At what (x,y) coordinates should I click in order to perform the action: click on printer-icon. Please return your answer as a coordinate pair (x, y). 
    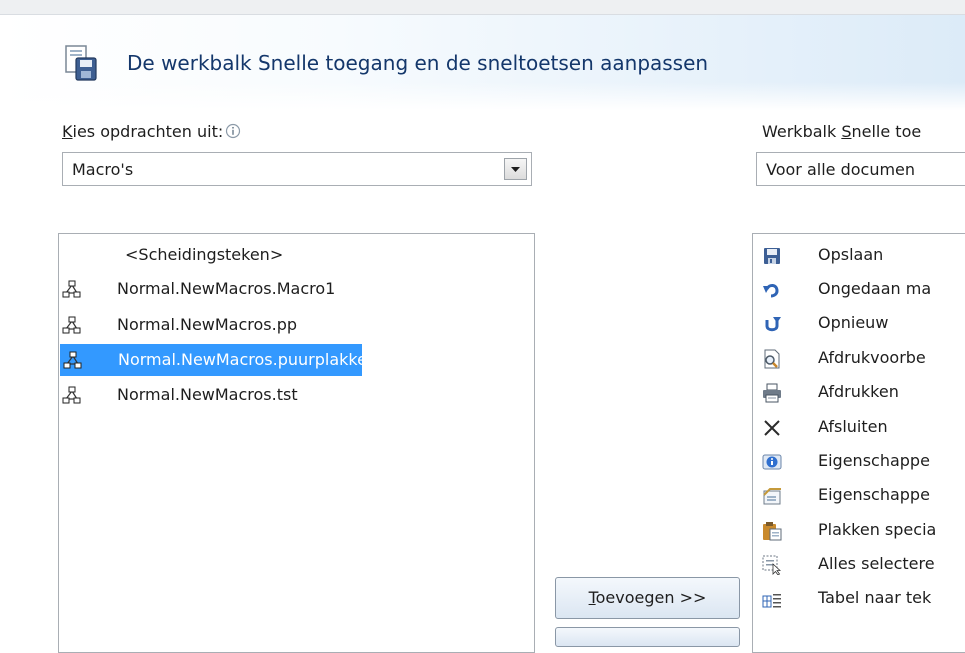
    Looking at the image, I should click on (772, 393).